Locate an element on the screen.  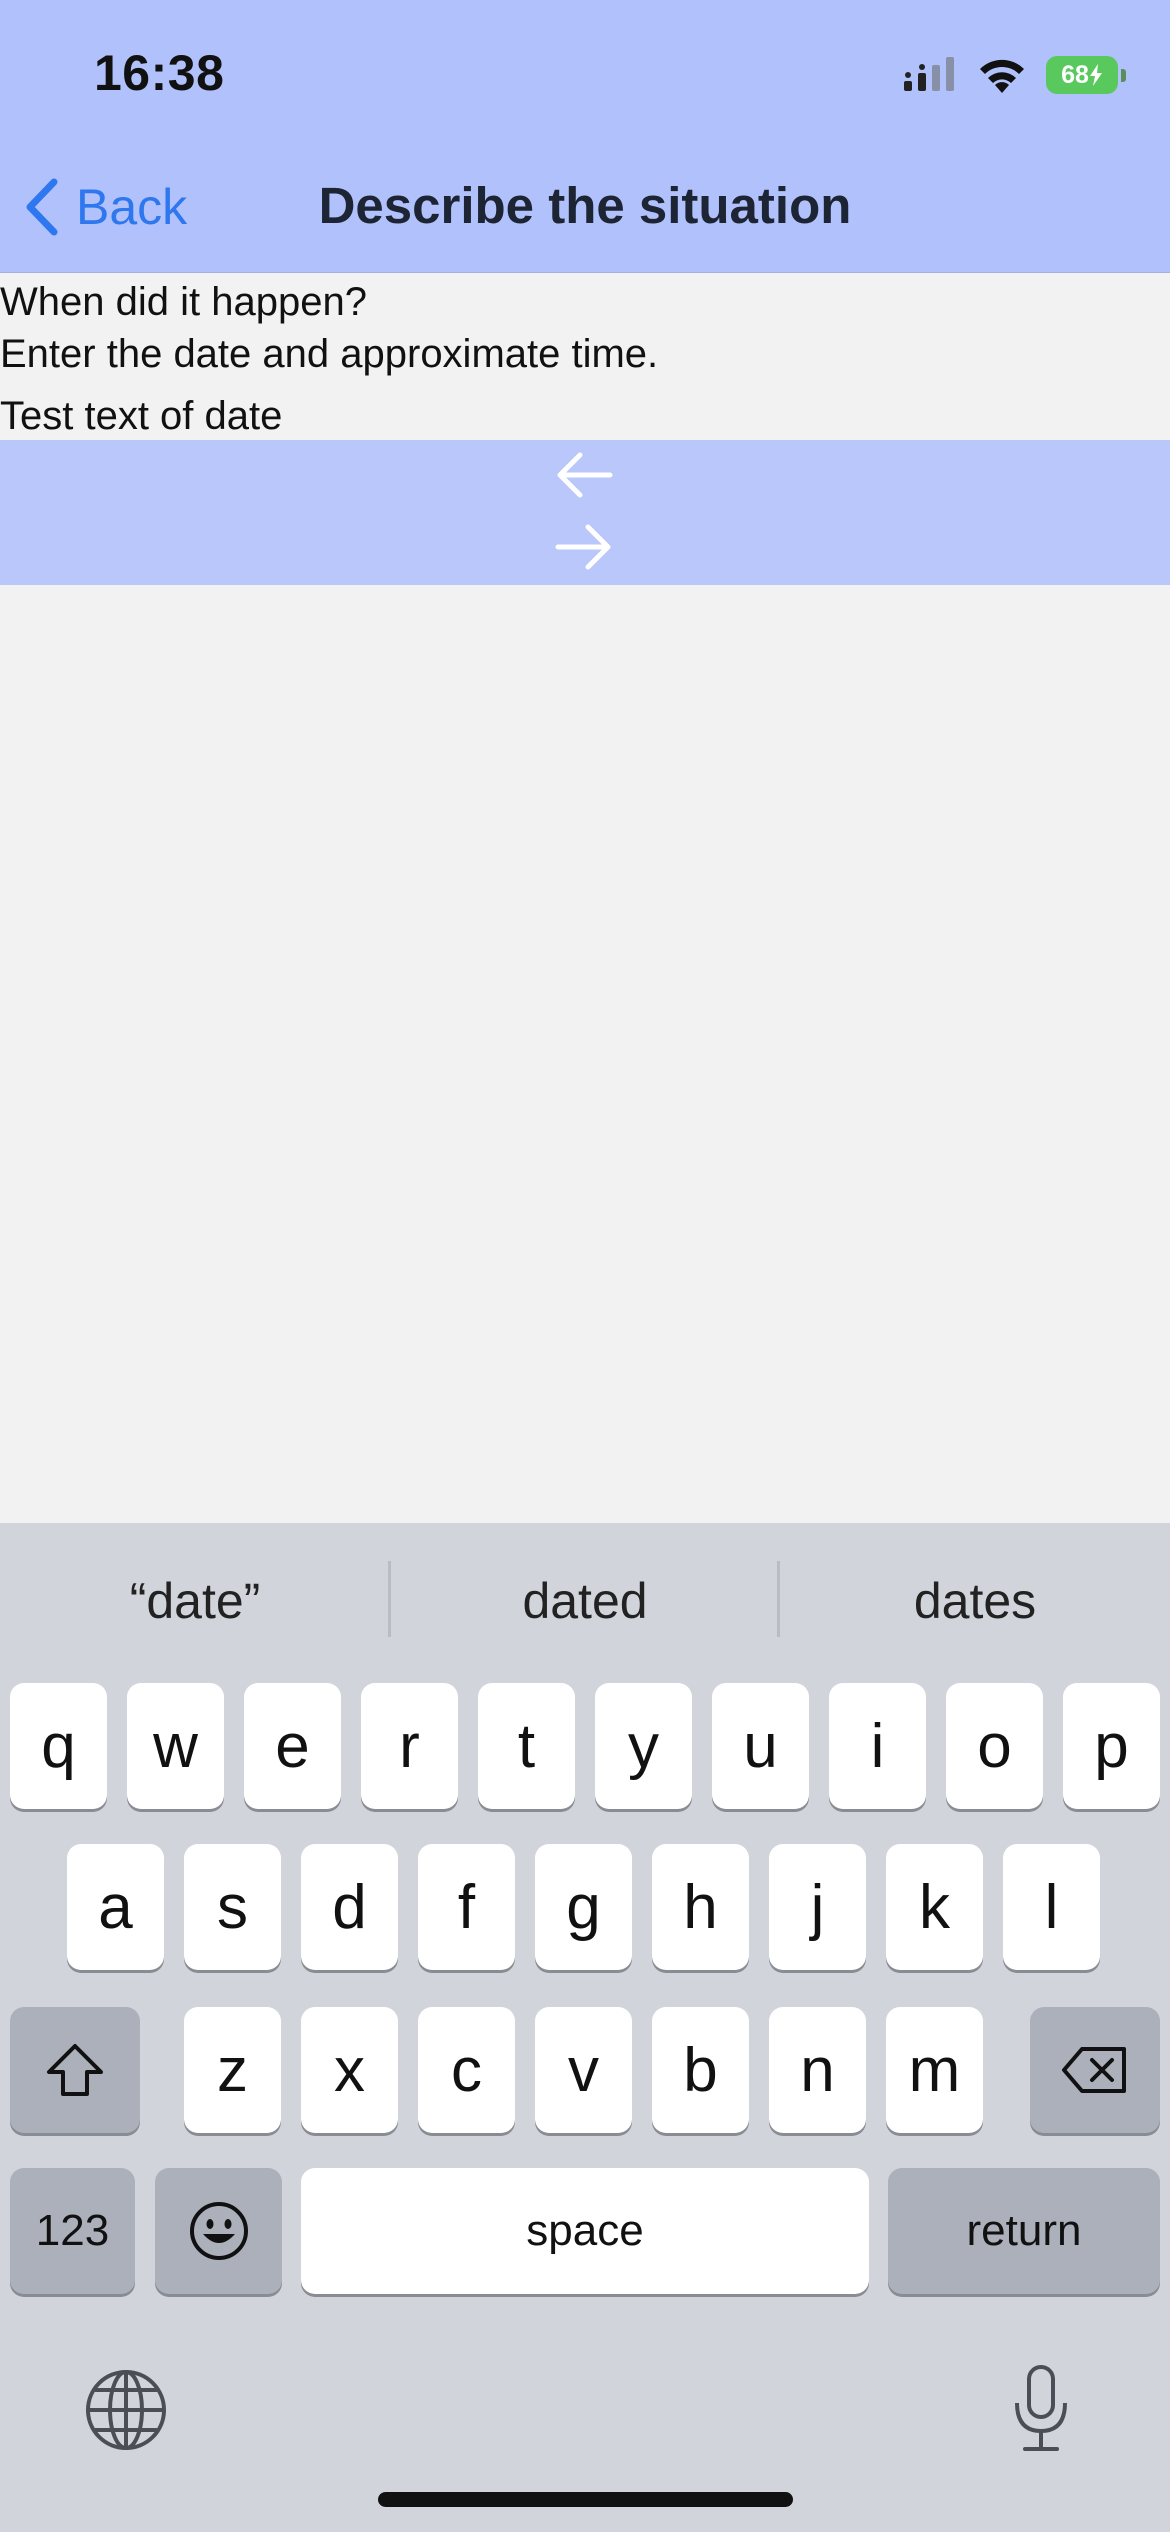
battery-level: 68 is located at coordinates (1075, 74).